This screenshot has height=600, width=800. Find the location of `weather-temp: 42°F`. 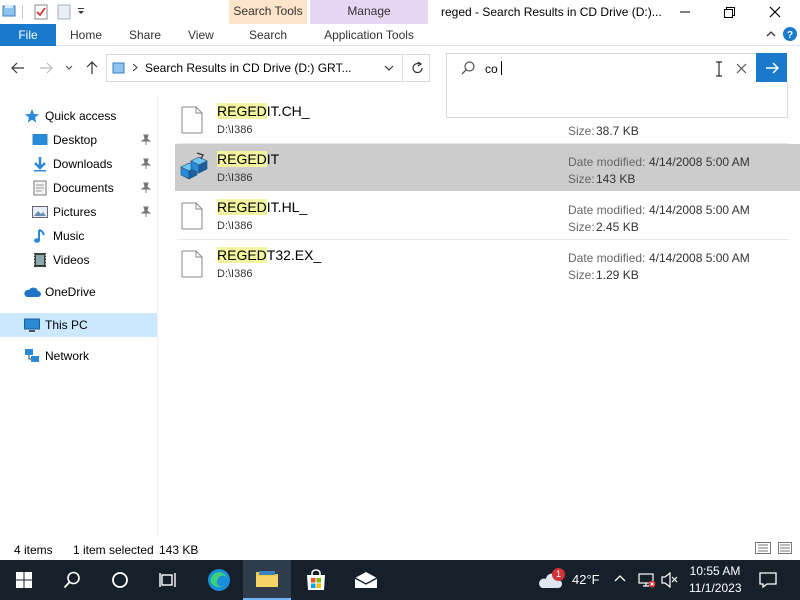

weather-temp: 42°F is located at coordinates (586, 579).